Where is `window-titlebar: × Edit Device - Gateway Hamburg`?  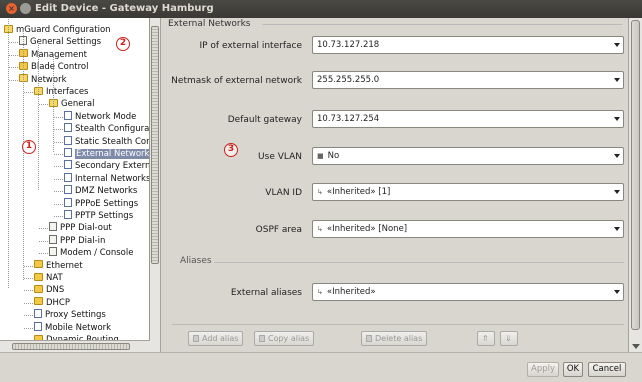
window-titlebar: × Edit Device - Gateway Hamburg is located at coordinates (321, 9).